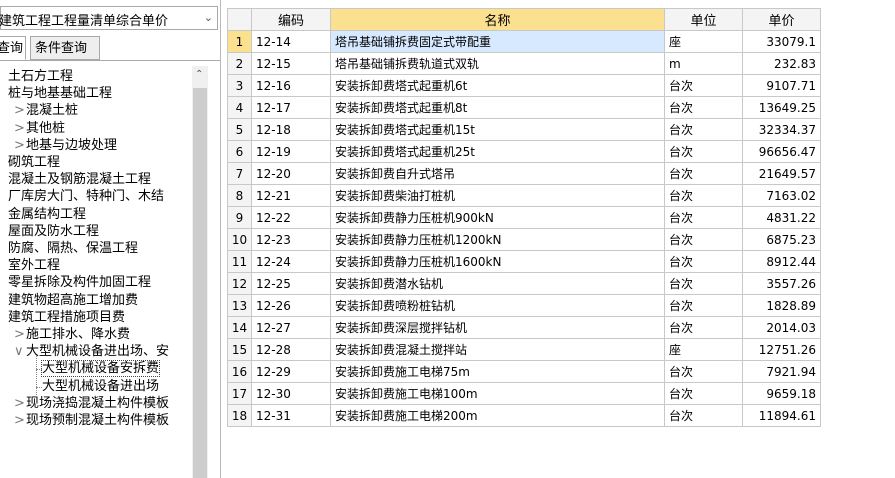 The height and width of the screenshot is (478, 895). Describe the element at coordinates (239, 129) in the screenshot. I see `row-number: 5` at that location.